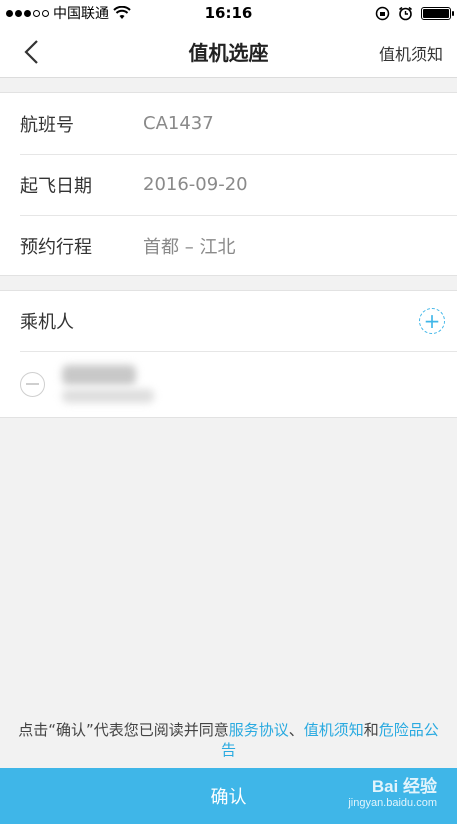 This screenshot has width=457, height=824. Describe the element at coordinates (382, 13) in the screenshot. I see `rotation-lock-icon` at that location.